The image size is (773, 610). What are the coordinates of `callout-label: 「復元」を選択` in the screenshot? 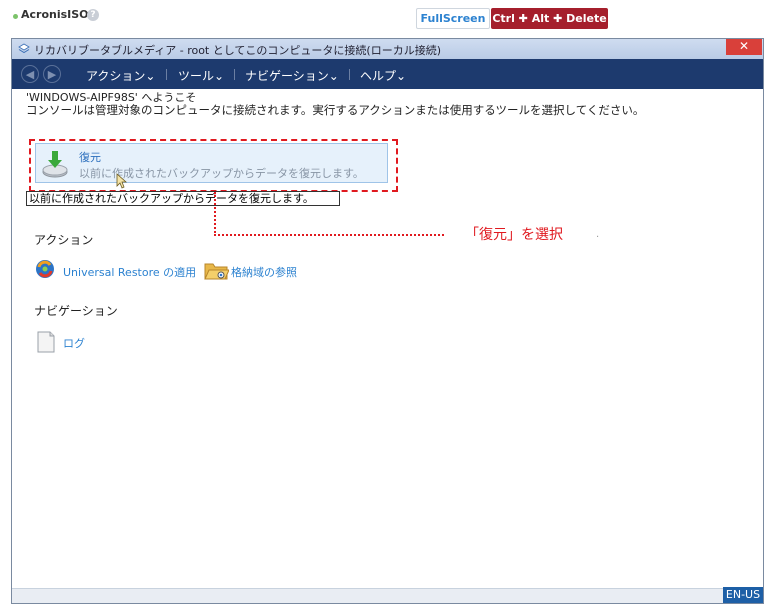 It's located at (514, 235).